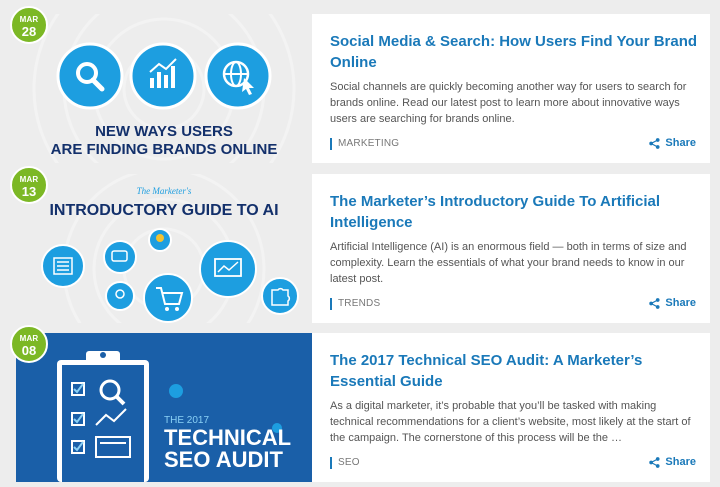 The height and width of the screenshot is (487, 720). I want to click on cart-icon, so click(168, 298).